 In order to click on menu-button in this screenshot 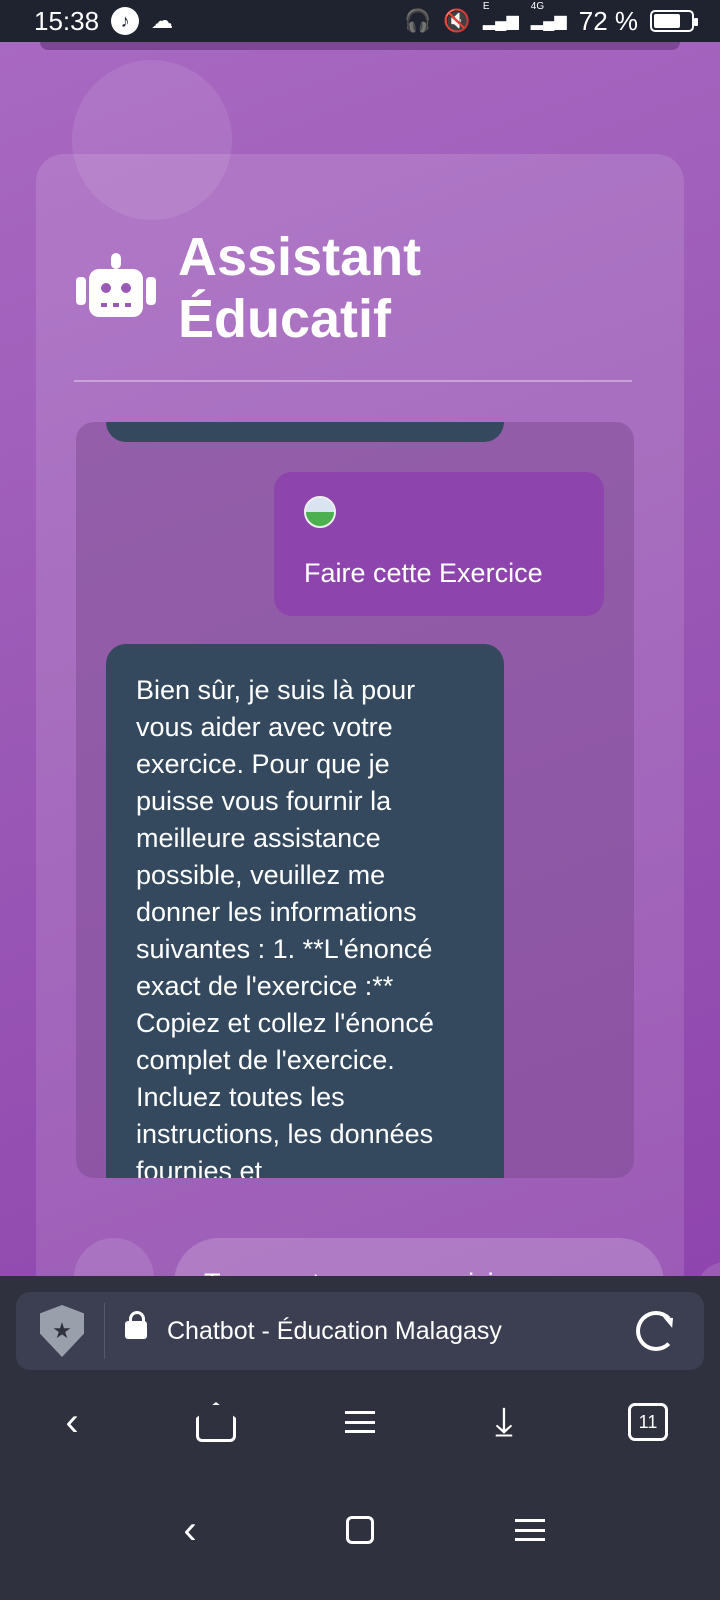, I will do `click(360, 1422)`.